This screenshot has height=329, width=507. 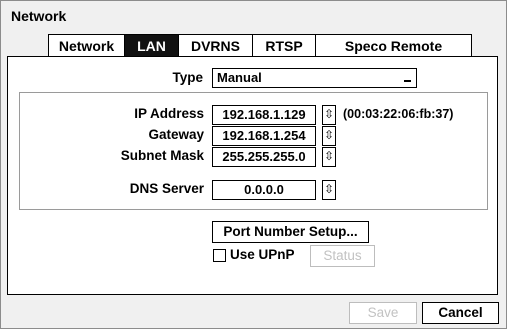 What do you see at coordinates (219, 255) in the screenshot?
I see `use-upnp-checkbox` at bounding box center [219, 255].